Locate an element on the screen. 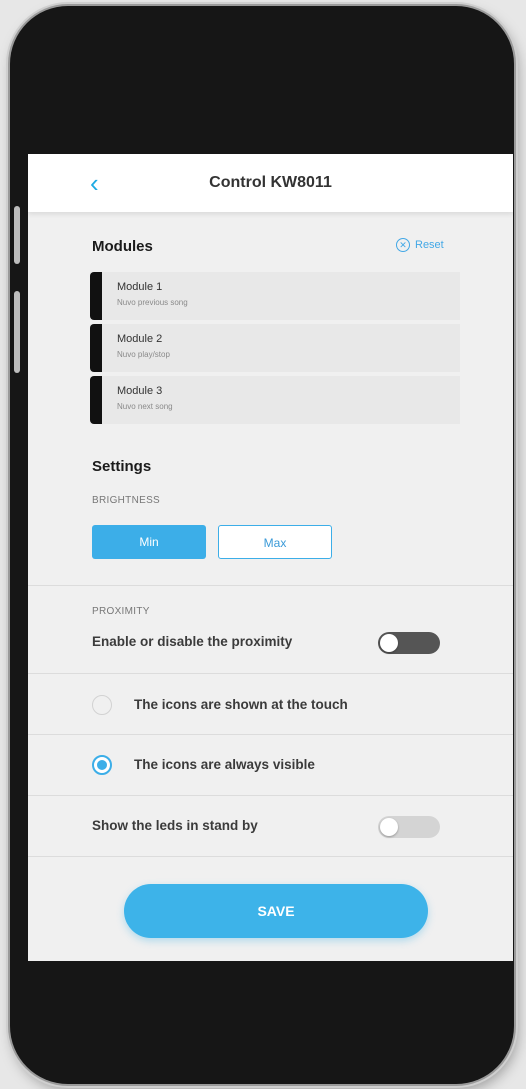  brightness-min-button: Min is located at coordinates (149, 542).